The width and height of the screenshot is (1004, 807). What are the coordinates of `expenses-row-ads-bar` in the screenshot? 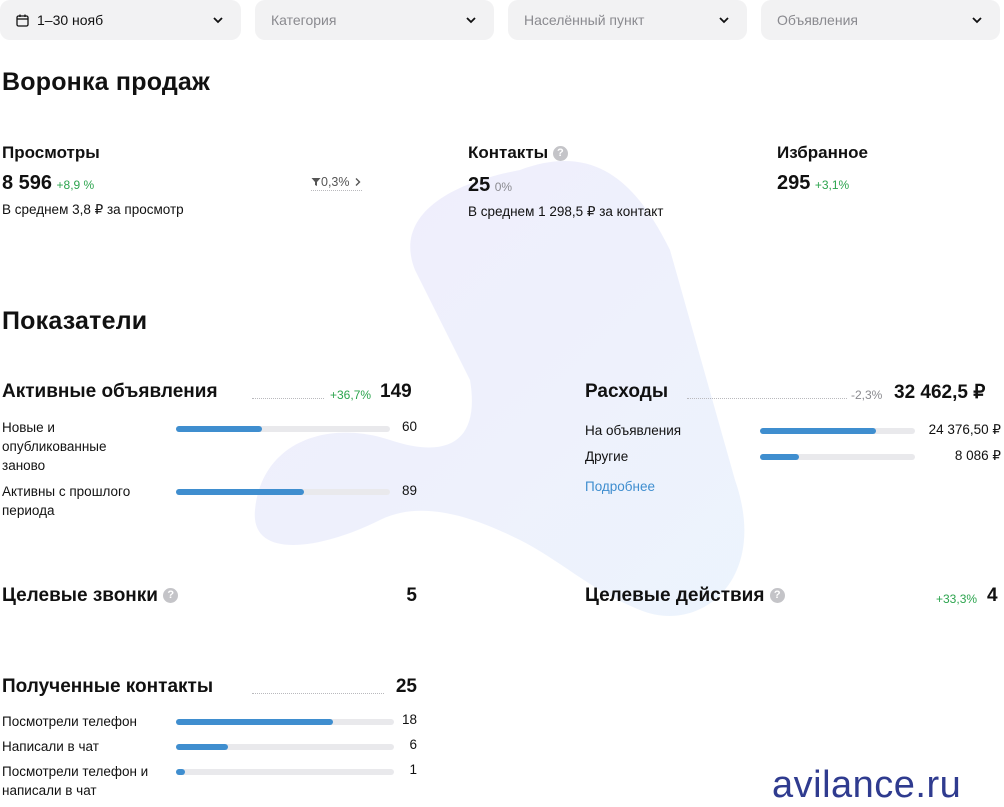 It's located at (837, 431).